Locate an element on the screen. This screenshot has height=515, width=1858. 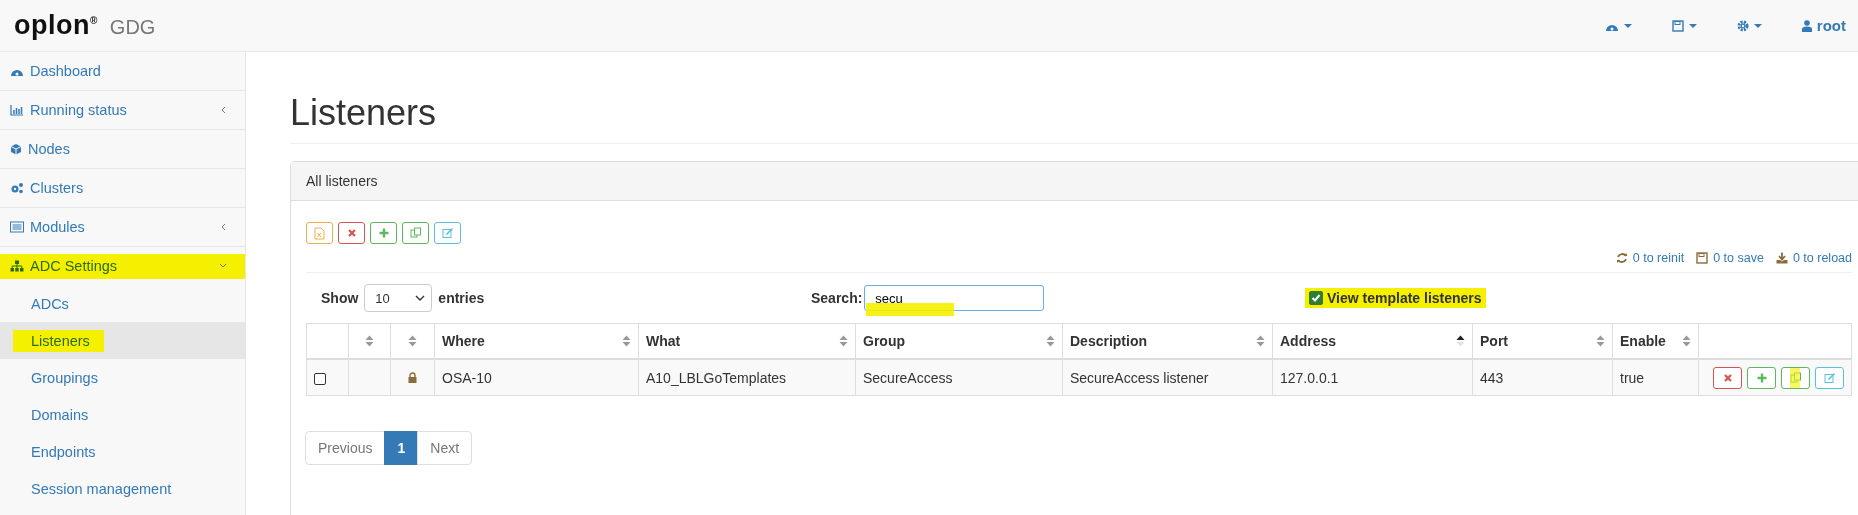
pagination-button: Next is located at coordinates (445, 448).